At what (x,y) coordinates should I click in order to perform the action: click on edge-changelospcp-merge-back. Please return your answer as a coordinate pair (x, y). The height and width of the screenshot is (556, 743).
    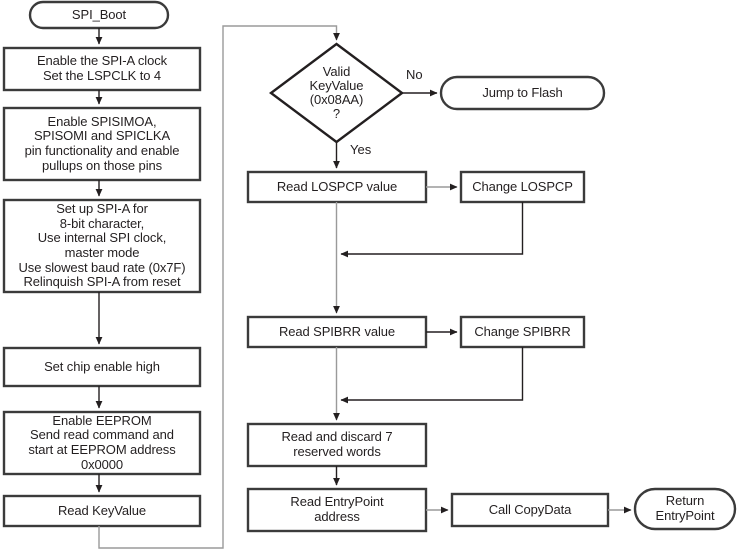
    Looking at the image, I should click on (432, 230).